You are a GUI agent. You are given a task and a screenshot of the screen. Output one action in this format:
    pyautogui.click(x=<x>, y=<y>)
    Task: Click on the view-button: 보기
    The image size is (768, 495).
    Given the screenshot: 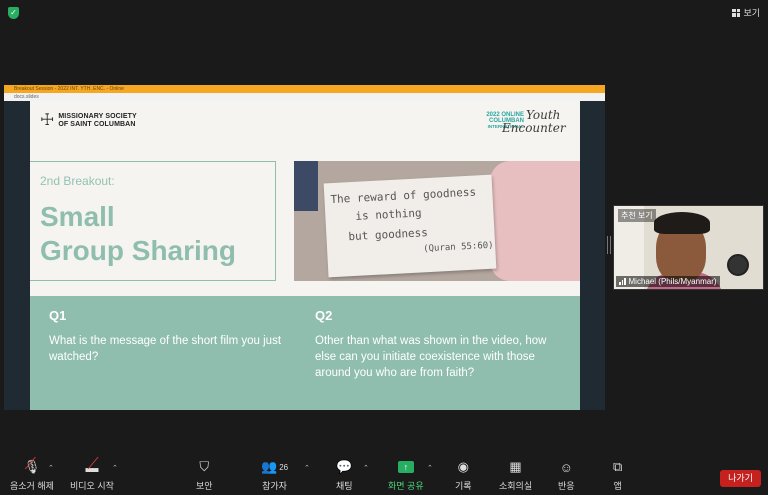 What is the action you would take?
    pyautogui.click(x=746, y=12)
    